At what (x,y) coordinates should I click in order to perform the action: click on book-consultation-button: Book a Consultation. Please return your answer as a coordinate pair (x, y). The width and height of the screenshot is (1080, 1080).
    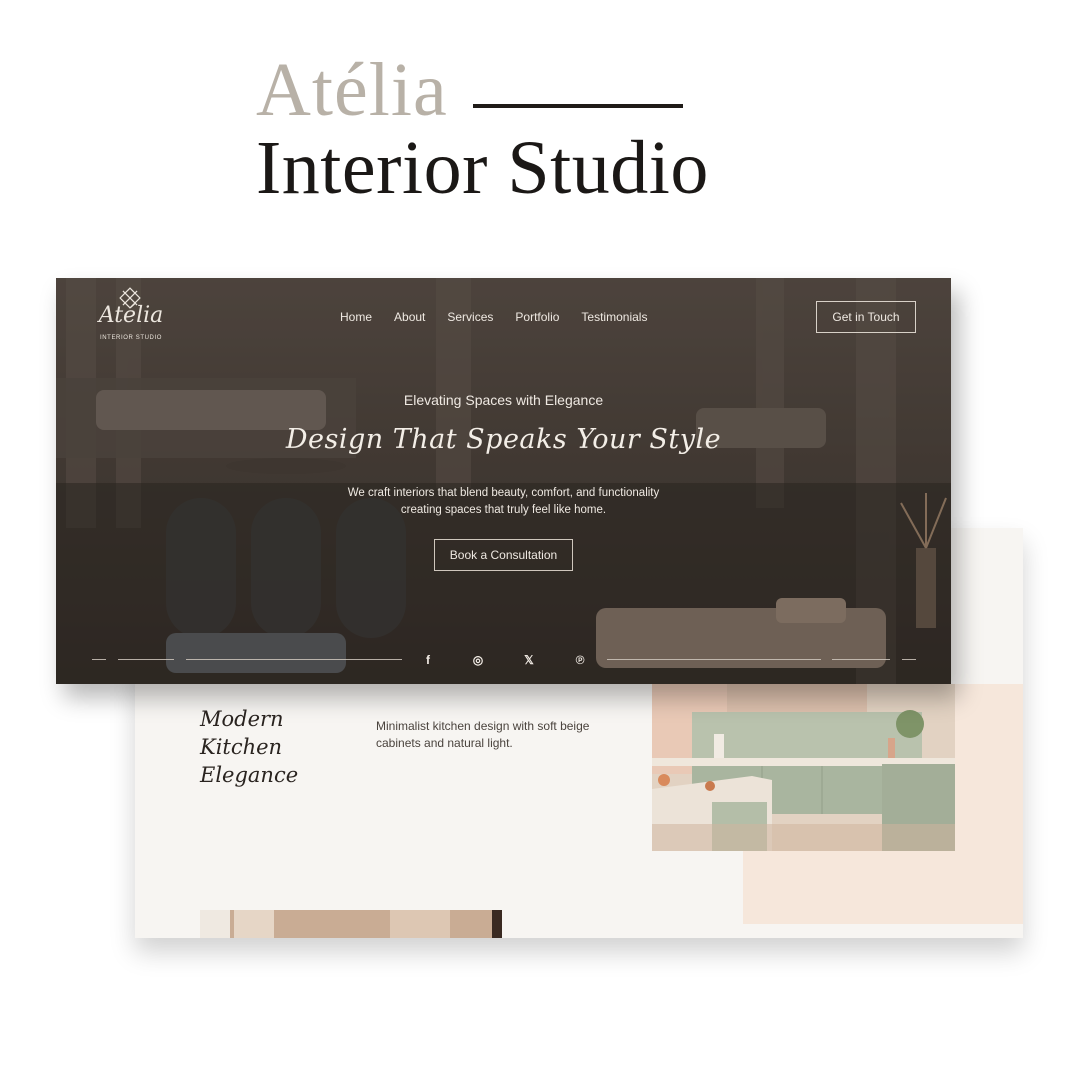
    Looking at the image, I should click on (503, 555).